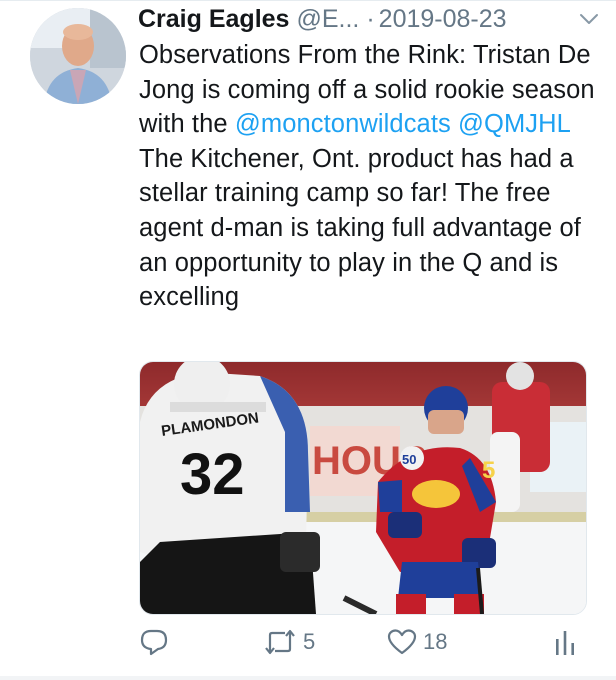 The image size is (616, 680). Describe the element at coordinates (514, 124) in the screenshot. I see `mention-qmjhl: @QMJHL` at that location.